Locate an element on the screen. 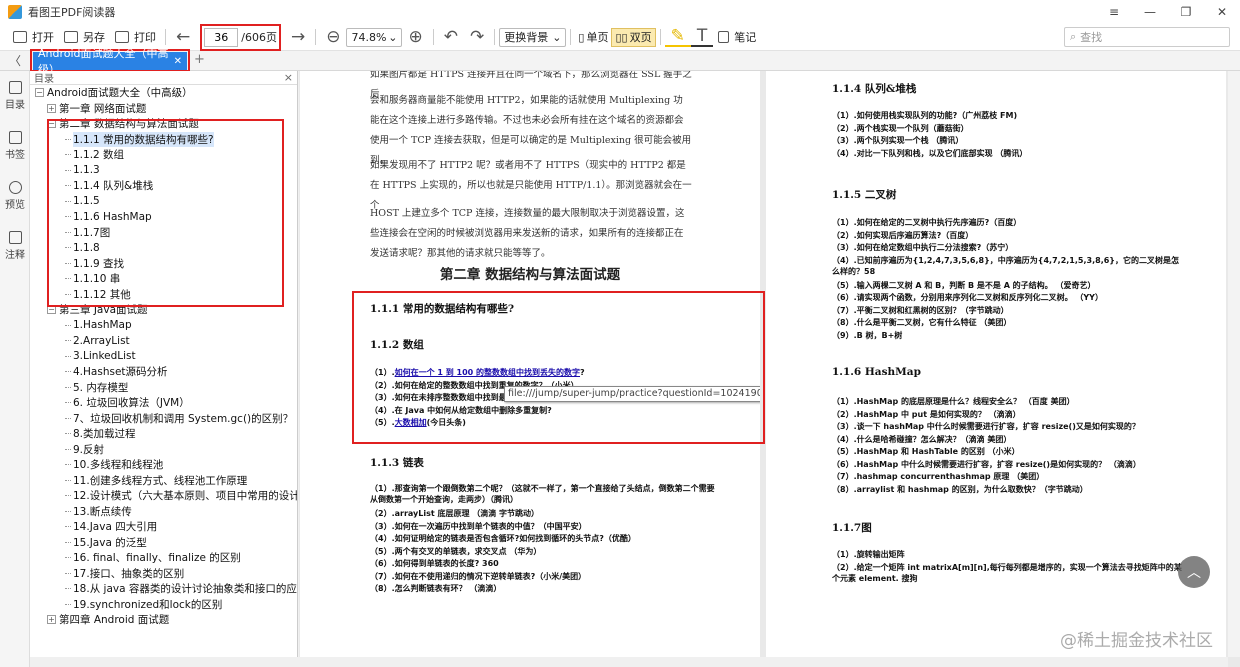 The width and height of the screenshot is (1240, 667). toc-item: − Android面试题大全（中高级） is located at coordinates (163, 93).